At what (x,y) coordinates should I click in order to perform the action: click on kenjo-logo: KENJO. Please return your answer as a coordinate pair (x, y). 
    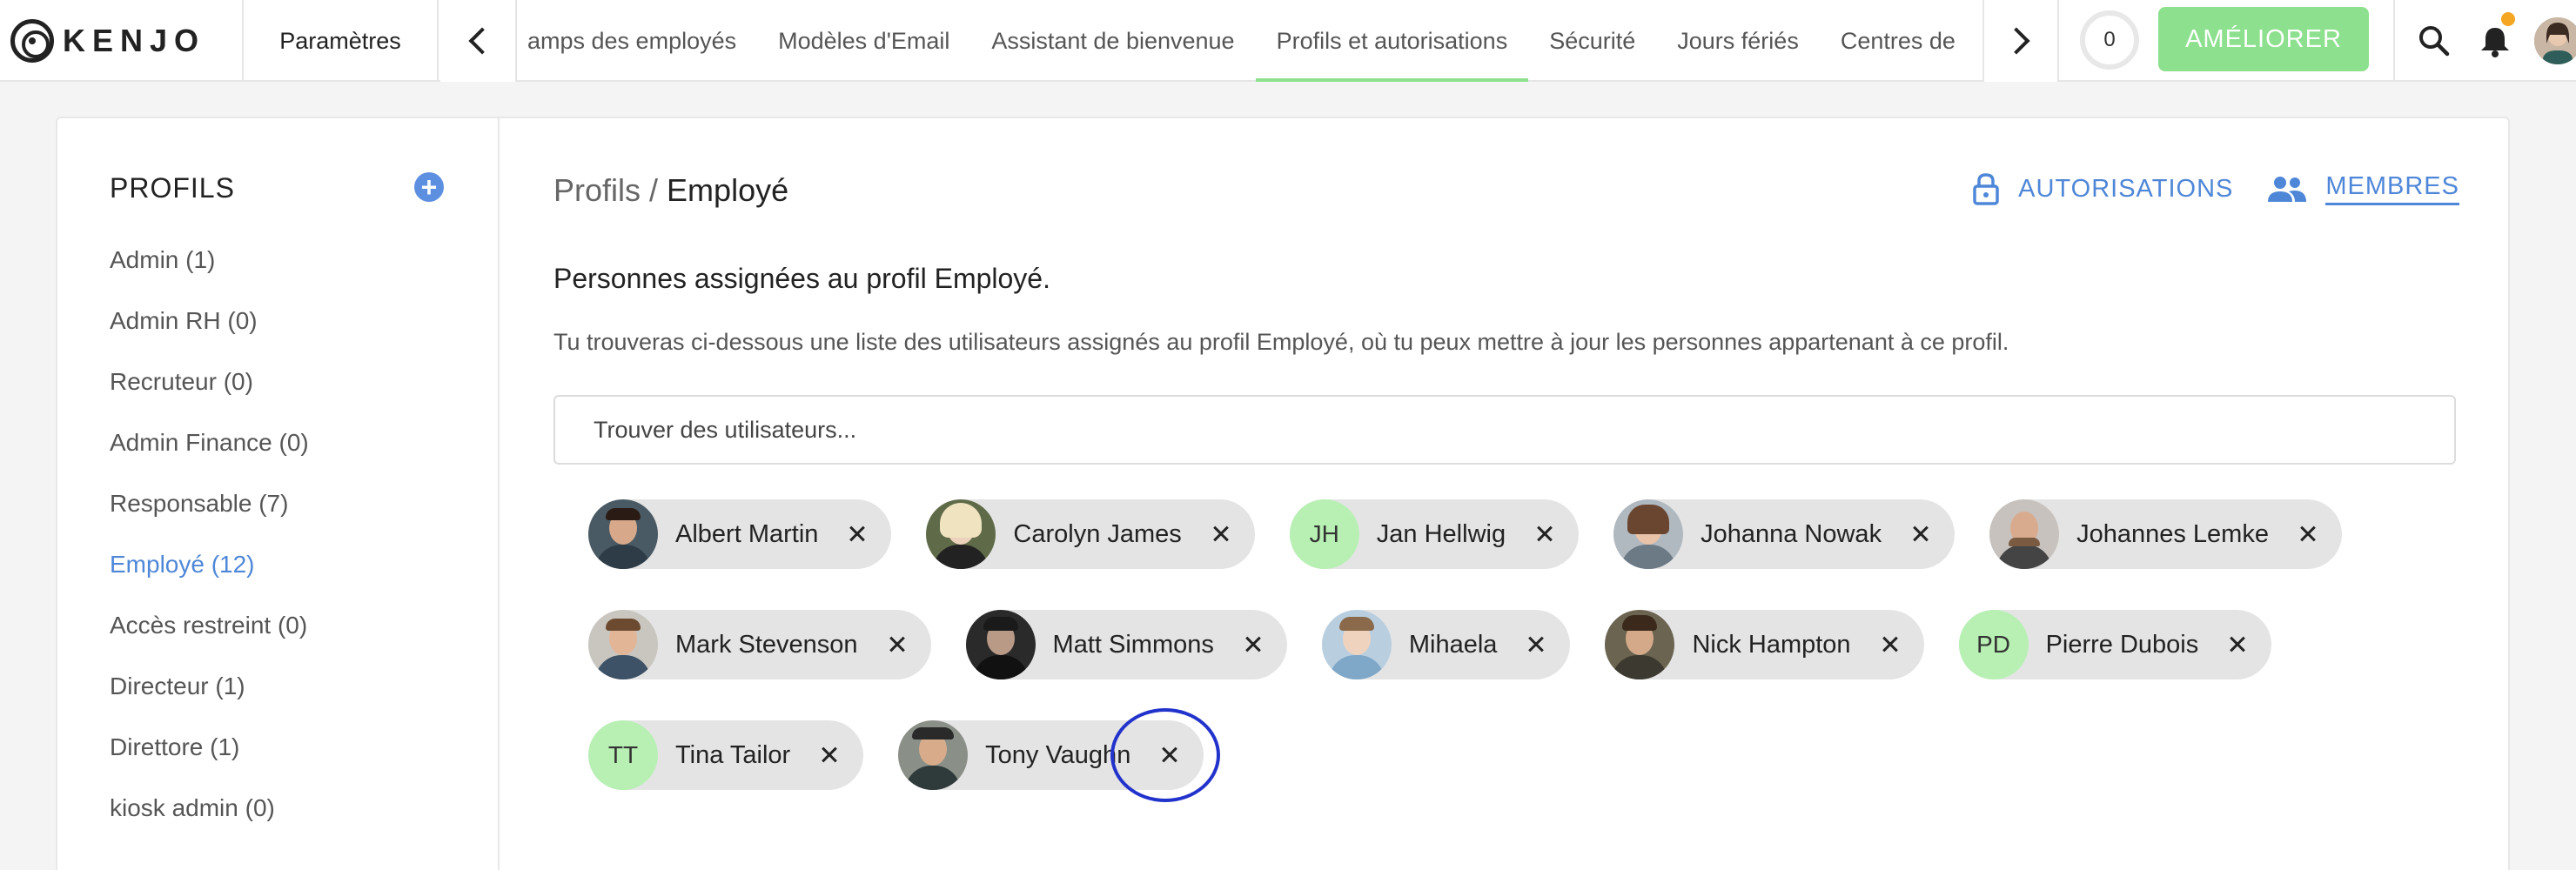
    Looking at the image, I should click on (107, 41).